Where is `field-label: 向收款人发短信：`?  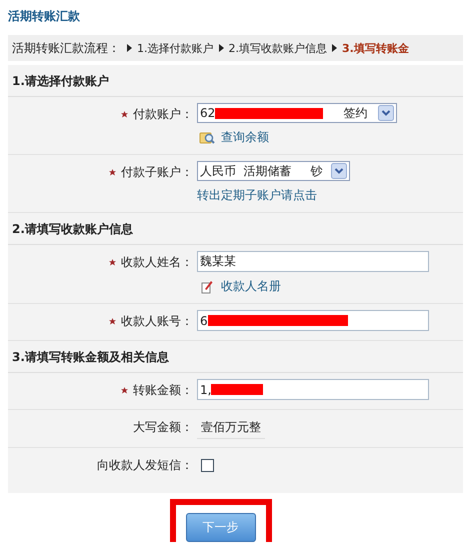 field-label: 向收款人发短信： is located at coordinates (145, 465).